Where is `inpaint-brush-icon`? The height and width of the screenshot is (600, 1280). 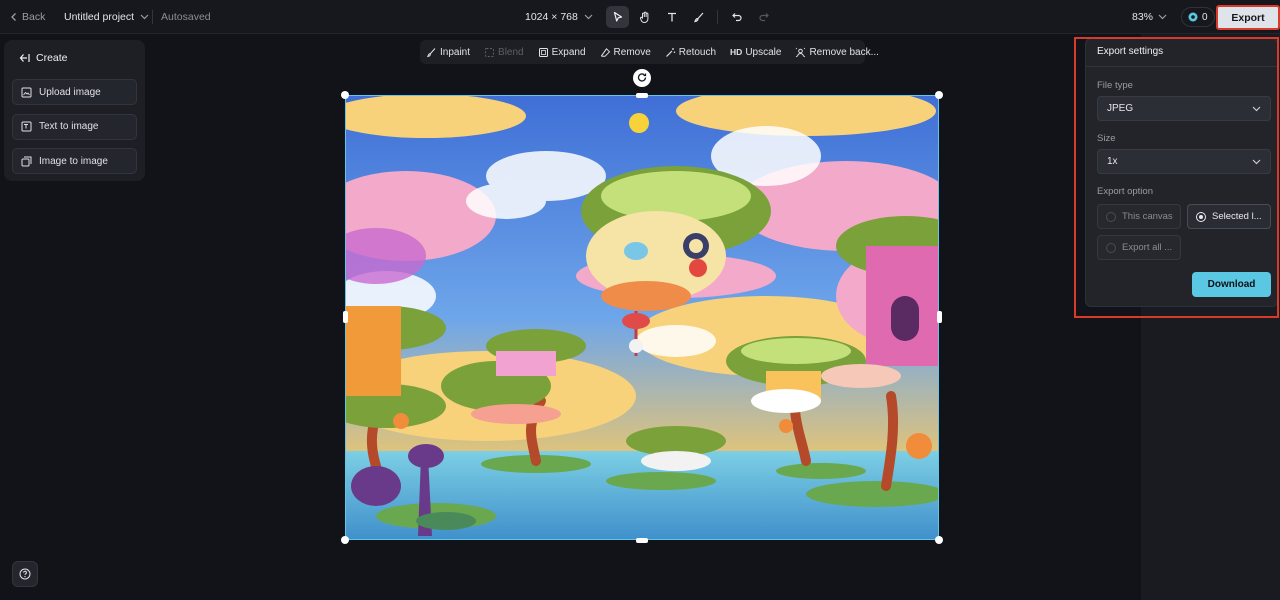
inpaint-brush-icon is located at coordinates (431, 52).